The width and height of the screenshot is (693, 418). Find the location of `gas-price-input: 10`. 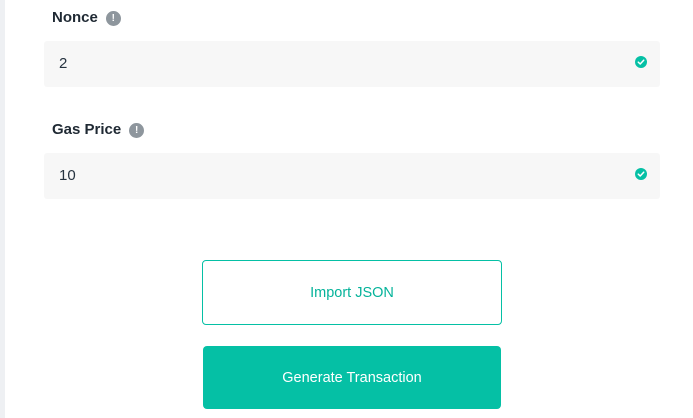

gas-price-input: 10 is located at coordinates (352, 176).